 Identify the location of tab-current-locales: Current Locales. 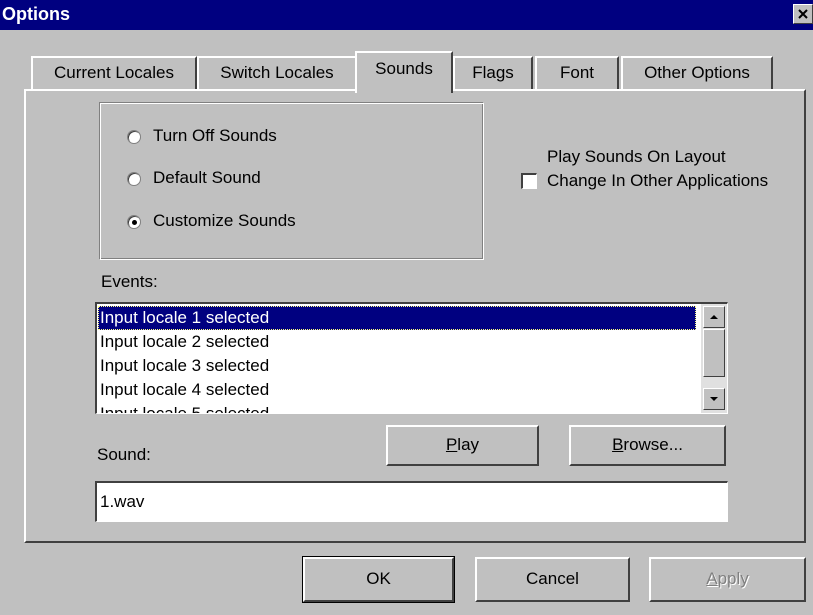
(114, 72).